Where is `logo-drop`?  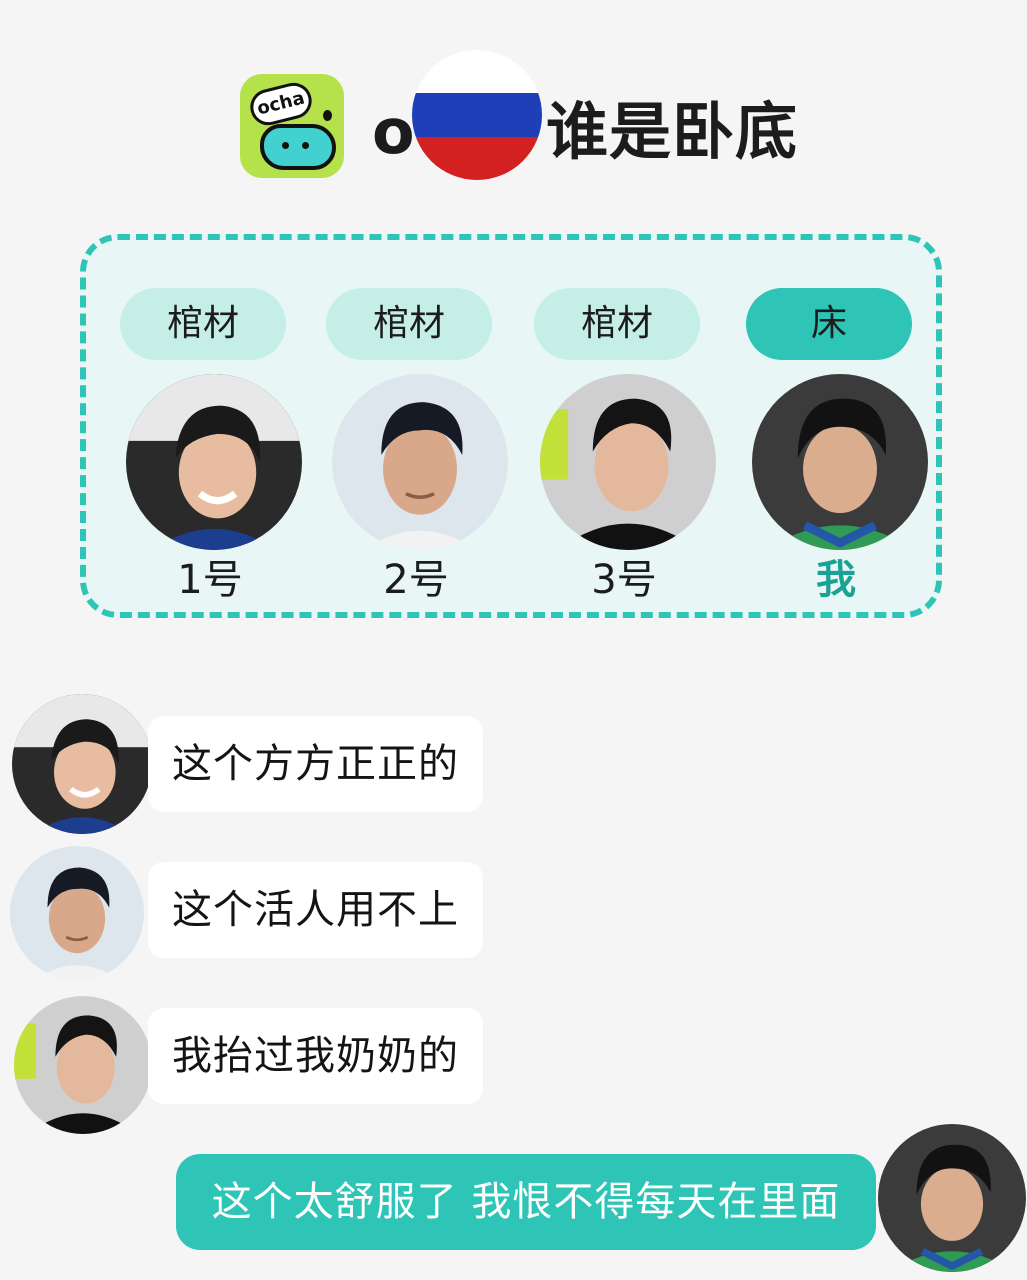 logo-drop is located at coordinates (327, 115).